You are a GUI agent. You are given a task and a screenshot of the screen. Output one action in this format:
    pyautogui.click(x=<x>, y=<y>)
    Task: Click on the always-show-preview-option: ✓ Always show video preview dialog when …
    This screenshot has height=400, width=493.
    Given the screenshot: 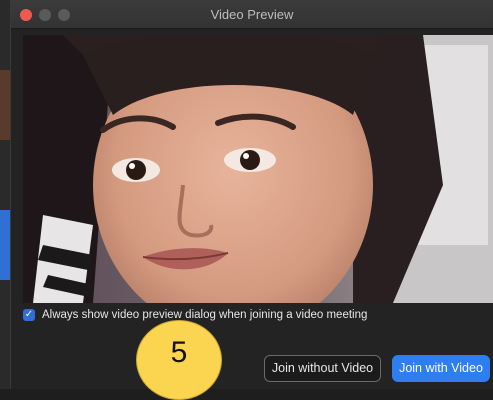 What is the action you would take?
    pyautogui.click(x=195, y=315)
    